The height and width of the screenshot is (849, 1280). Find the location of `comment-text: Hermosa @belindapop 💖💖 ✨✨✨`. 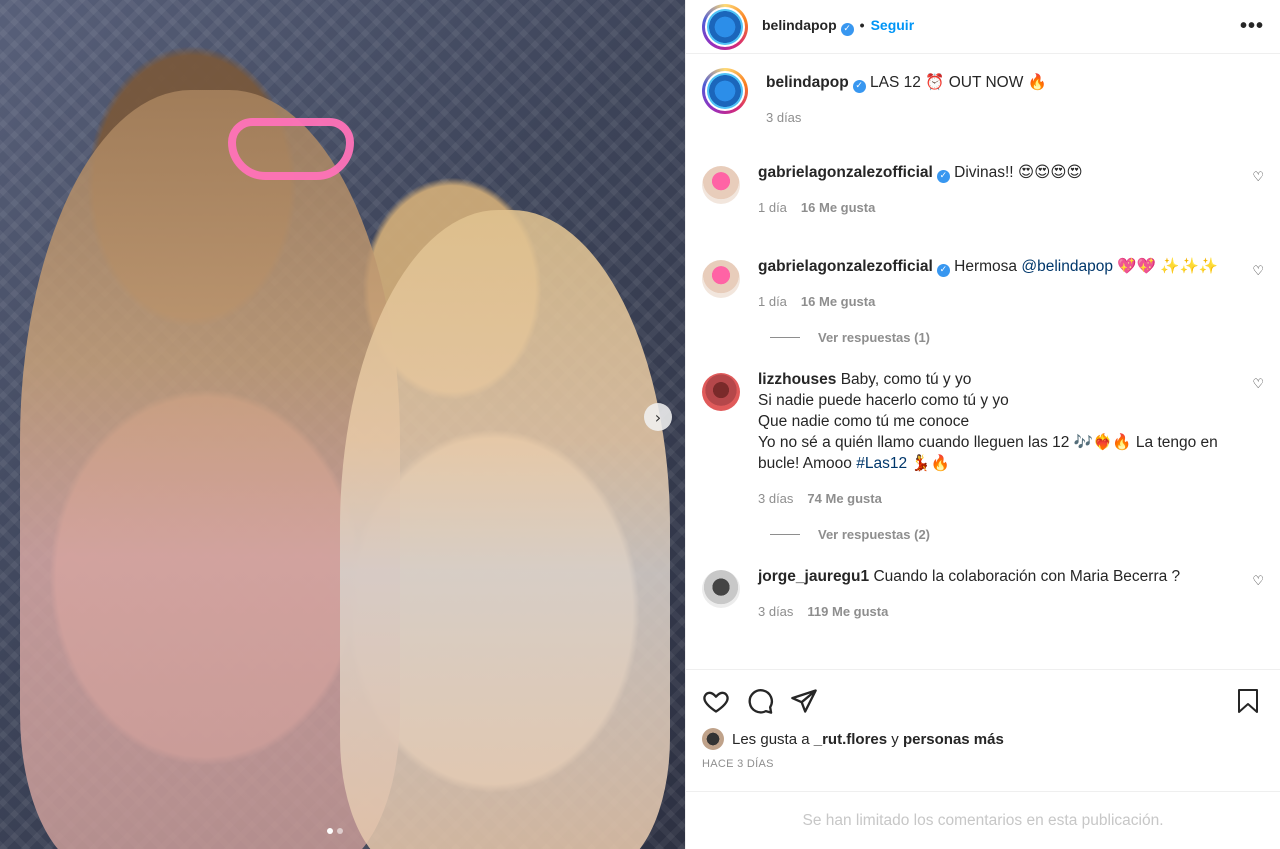

comment-text: Hermosa @belindapop 💖💖 ✨✨✨ is located at coordinates (1086, 266).